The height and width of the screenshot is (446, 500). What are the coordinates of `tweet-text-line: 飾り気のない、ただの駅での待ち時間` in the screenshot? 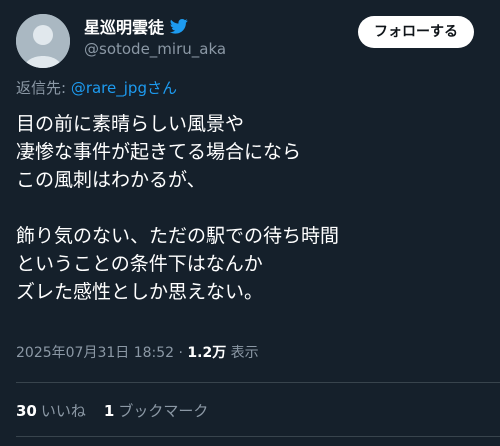 It's located at (178, 236).